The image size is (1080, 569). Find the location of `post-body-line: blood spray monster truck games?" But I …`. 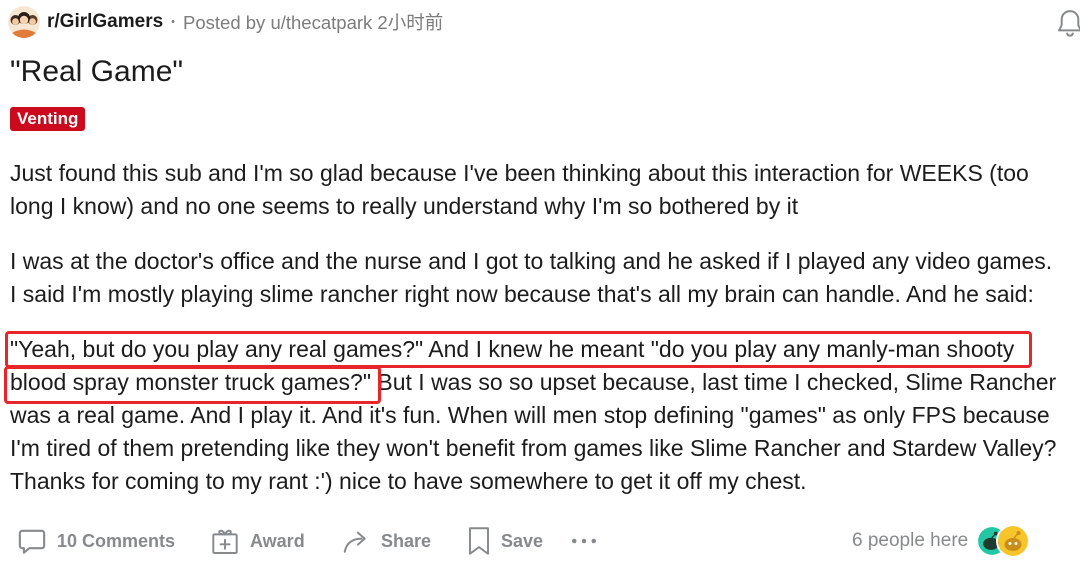

post-body-line: blood spray monster truck games?" But I … is located at coordinates (533, 382).